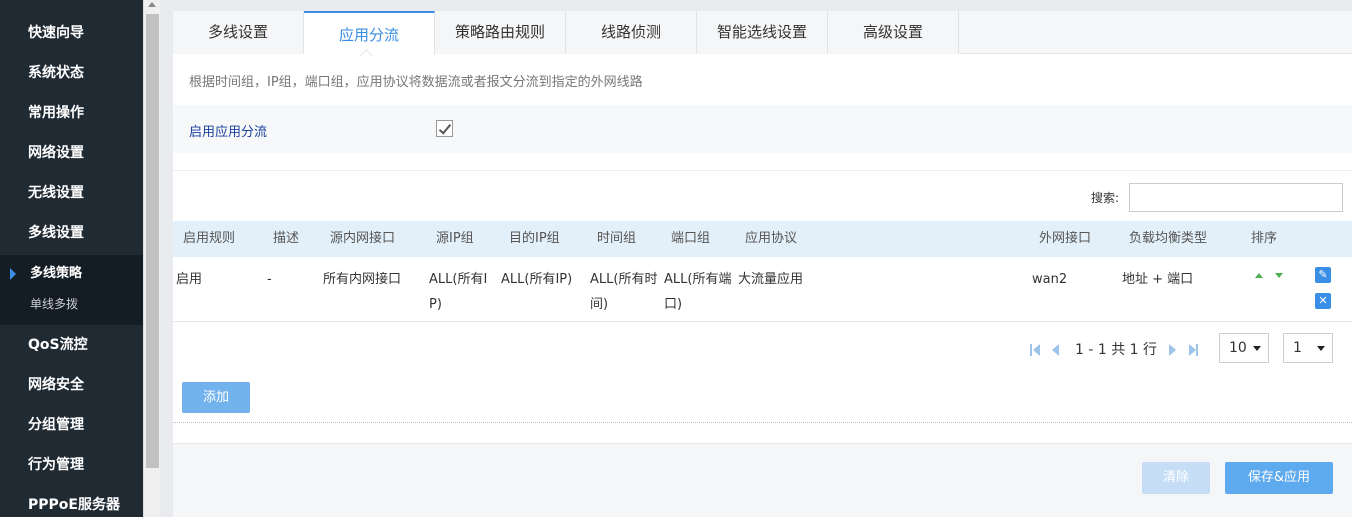 This screenshot has height=517, width=1352. Describe the element at coordinates (71, 33) in the screenshot. I see `nav-item-quick-guide: 快速向导` at that location.